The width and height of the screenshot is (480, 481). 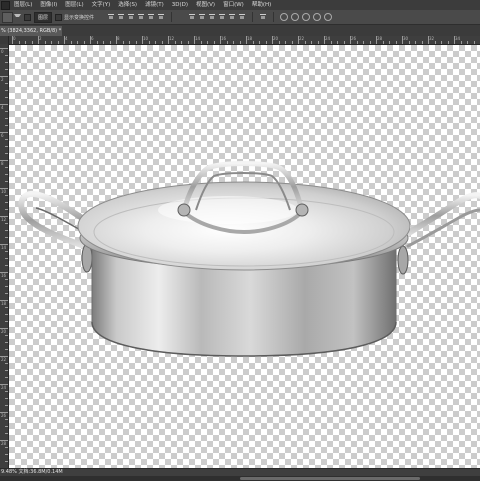 What do you see at coordinates (354, 38) in the screenshot?
I see `ruler-label: 26` at bounding box center [354, 38].